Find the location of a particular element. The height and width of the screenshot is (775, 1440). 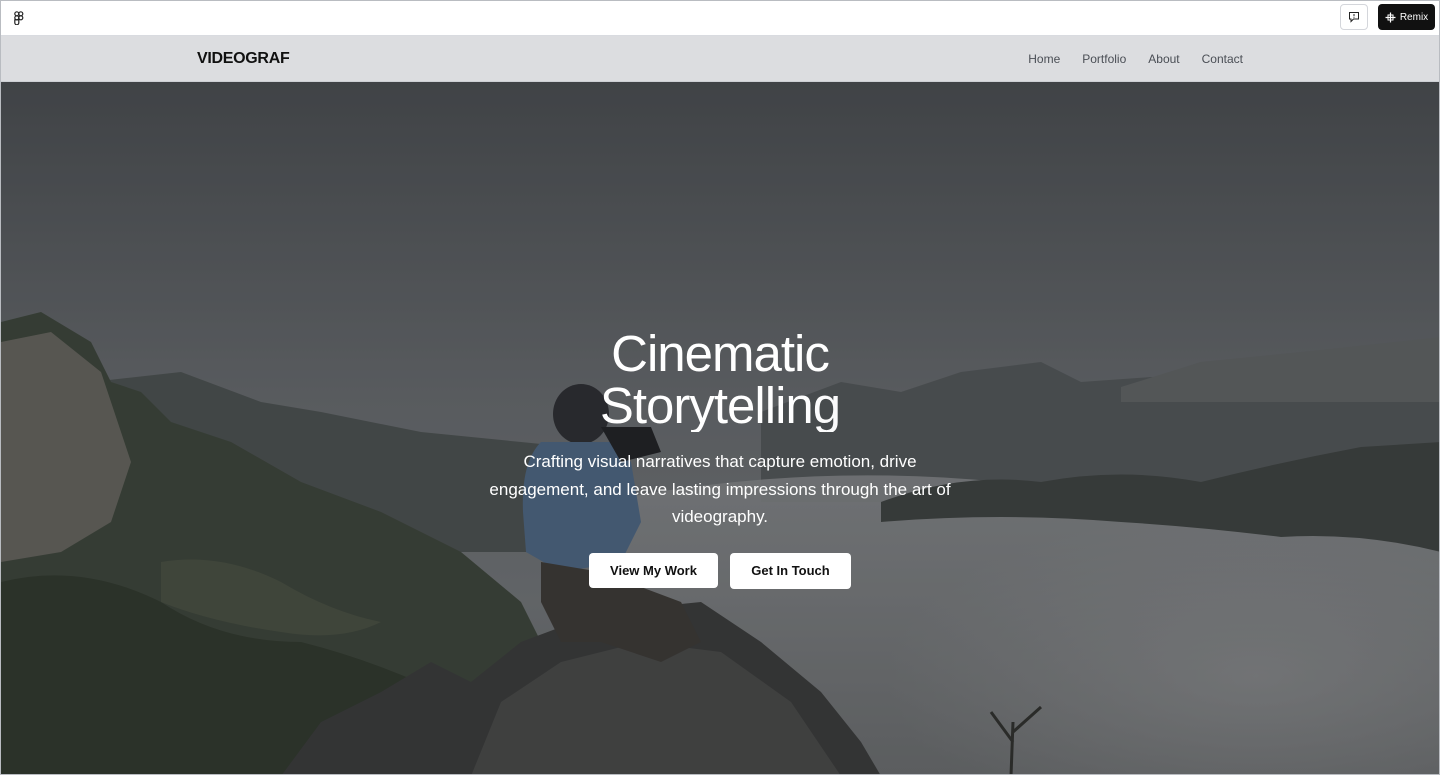

feedback-icon is located at coordinates (1354, 17).